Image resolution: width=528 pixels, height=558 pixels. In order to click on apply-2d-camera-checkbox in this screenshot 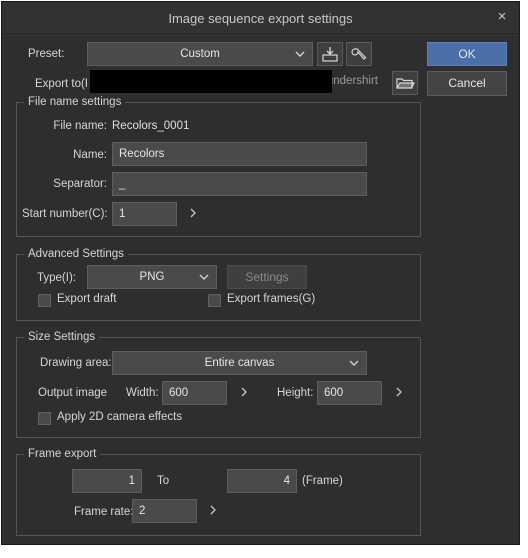, I will do `click(44, 418)`.